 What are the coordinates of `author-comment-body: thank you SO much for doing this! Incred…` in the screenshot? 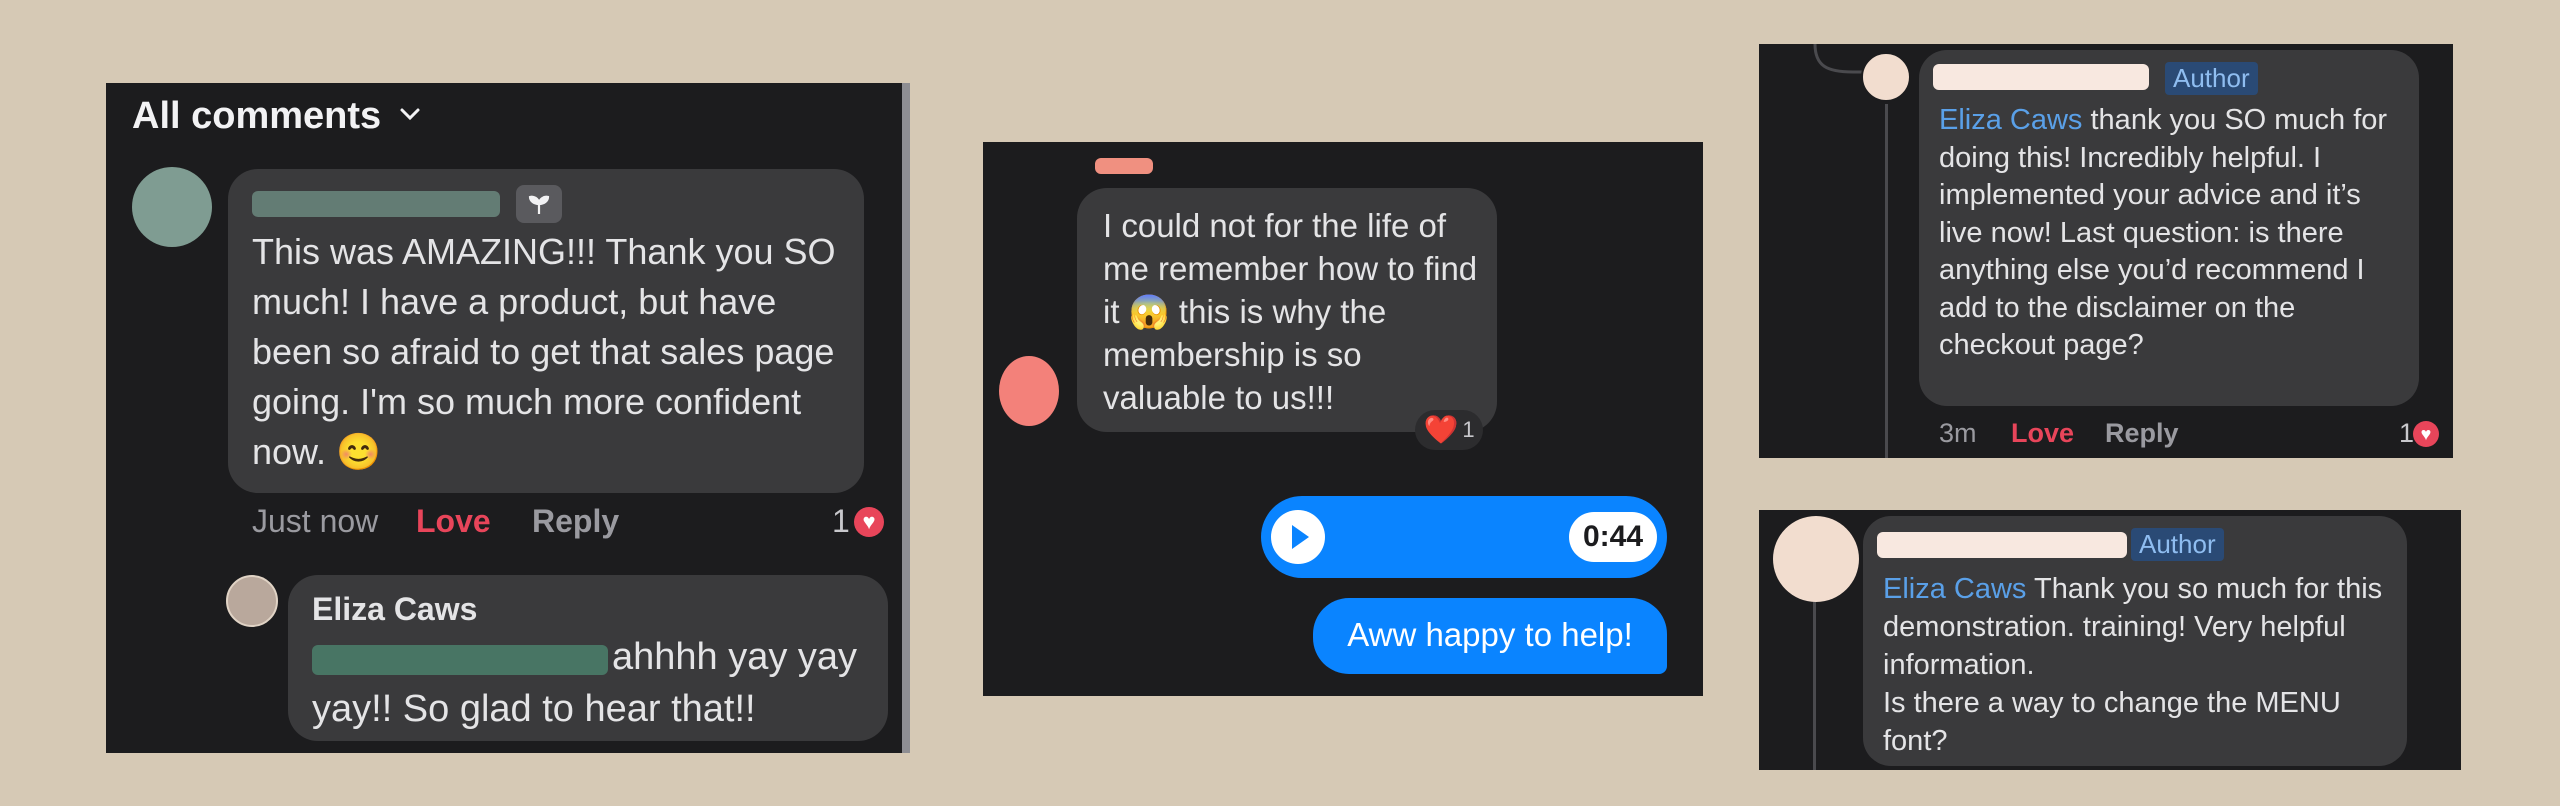 It's located at (2163, 232).